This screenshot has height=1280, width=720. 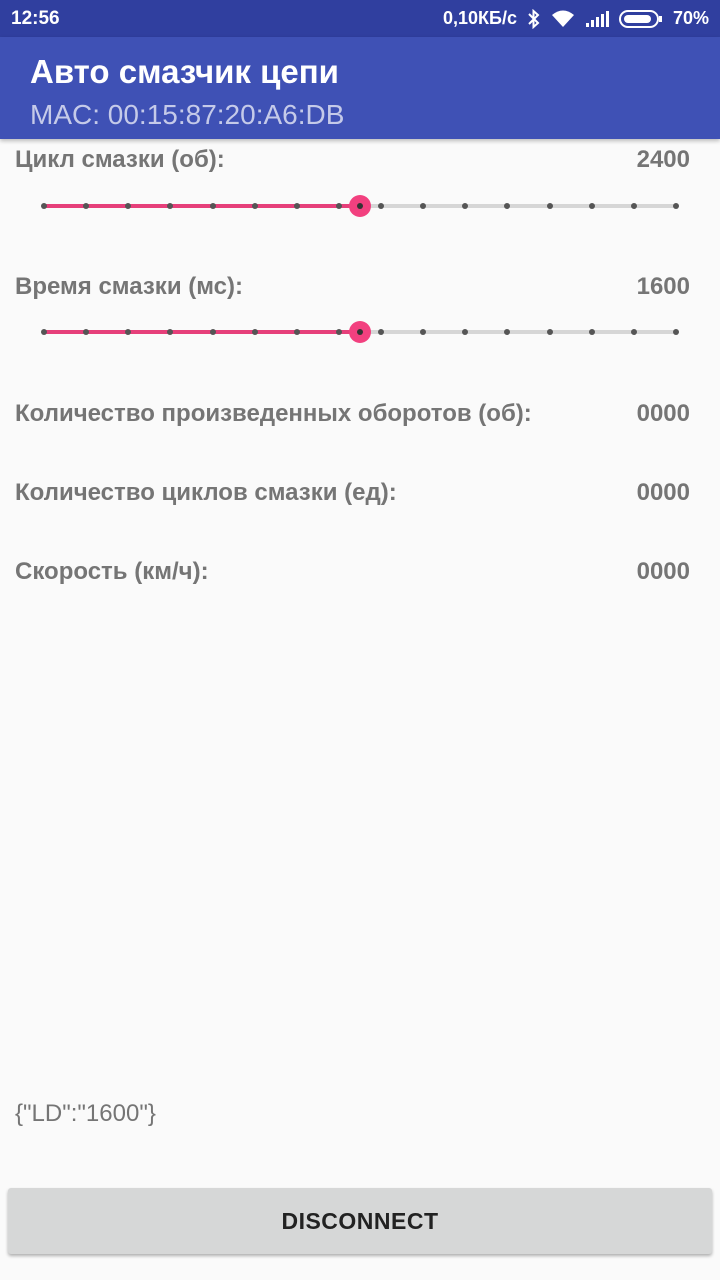 I want to click on speed-label: Скорость (км/ч):, so click(x=112, y=571).